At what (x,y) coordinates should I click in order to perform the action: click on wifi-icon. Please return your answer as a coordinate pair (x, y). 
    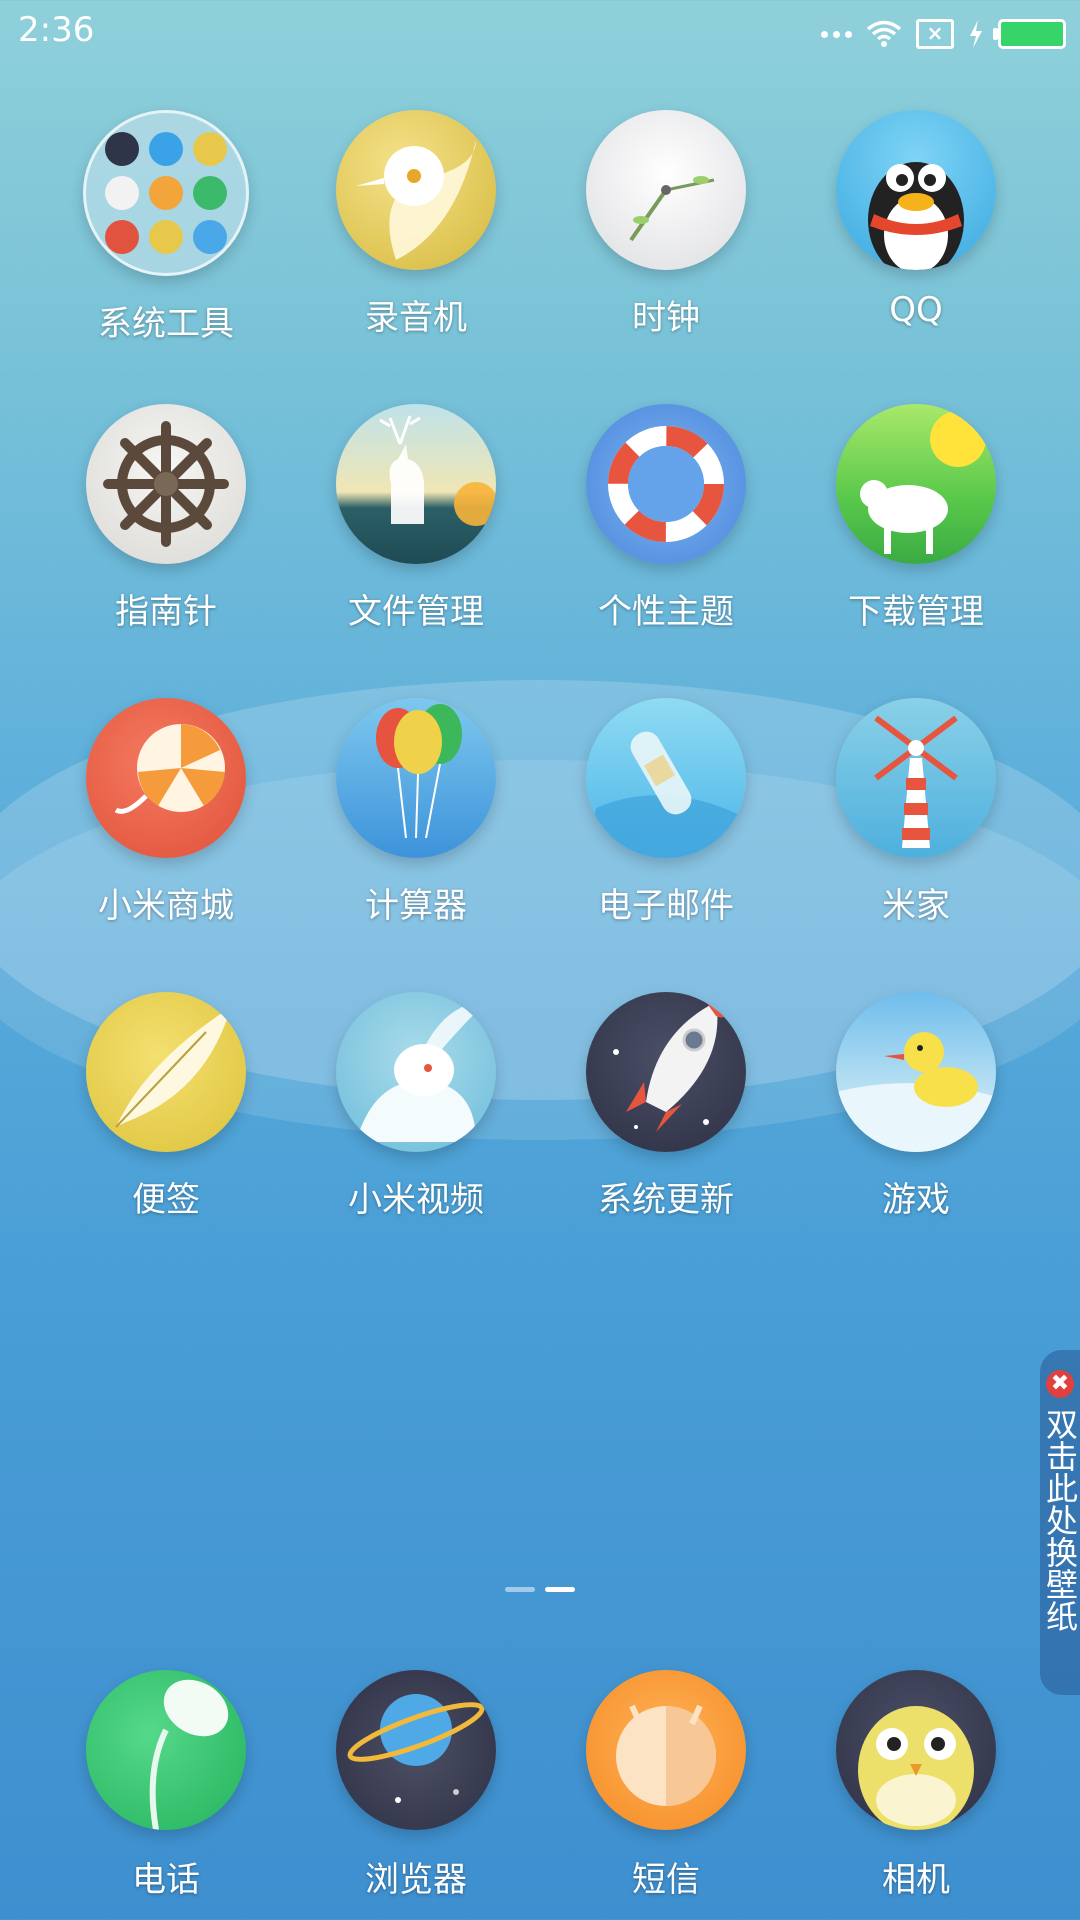
    Looking at the image, I should click on (884, 33).